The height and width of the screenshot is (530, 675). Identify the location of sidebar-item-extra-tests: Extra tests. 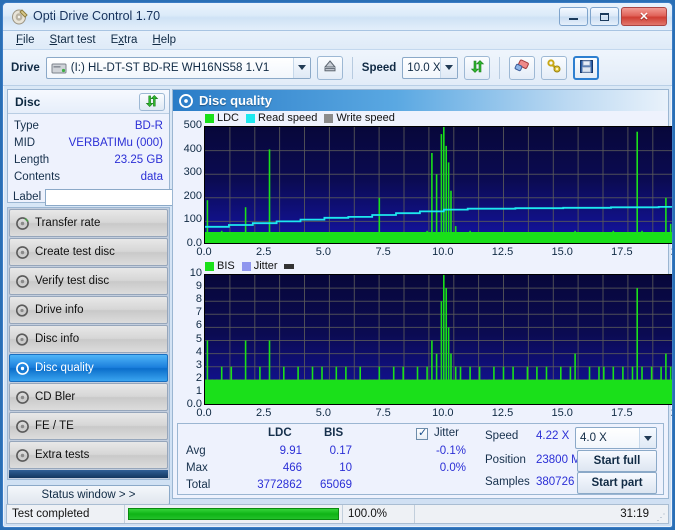
(88, 455).